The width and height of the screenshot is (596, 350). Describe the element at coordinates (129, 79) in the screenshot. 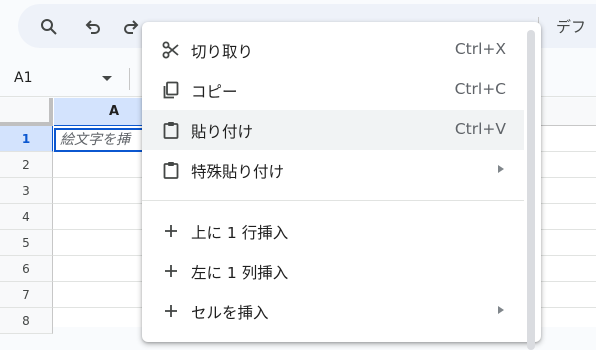

I see `formula-bar-separator` at that location.